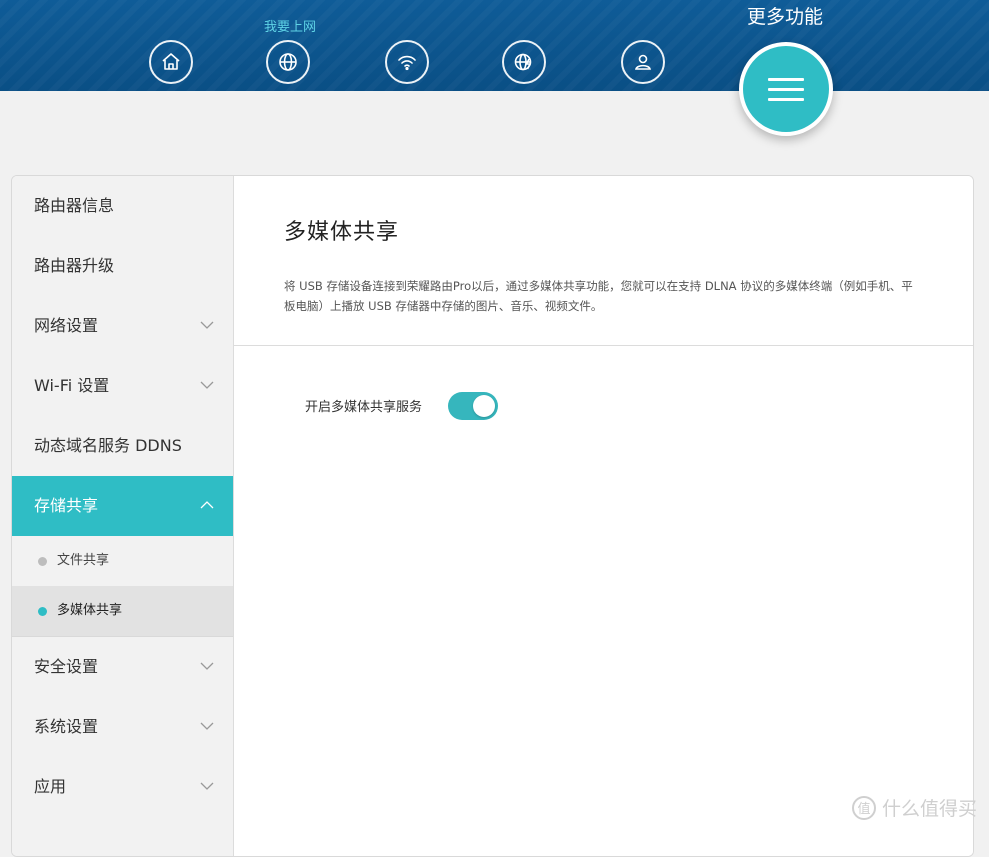 The height and width of the screenshot is (857, 989). Describe the element at coordinates (863, 807) in the screenshot. I see `watermark-logo-icon: 值` at that location.